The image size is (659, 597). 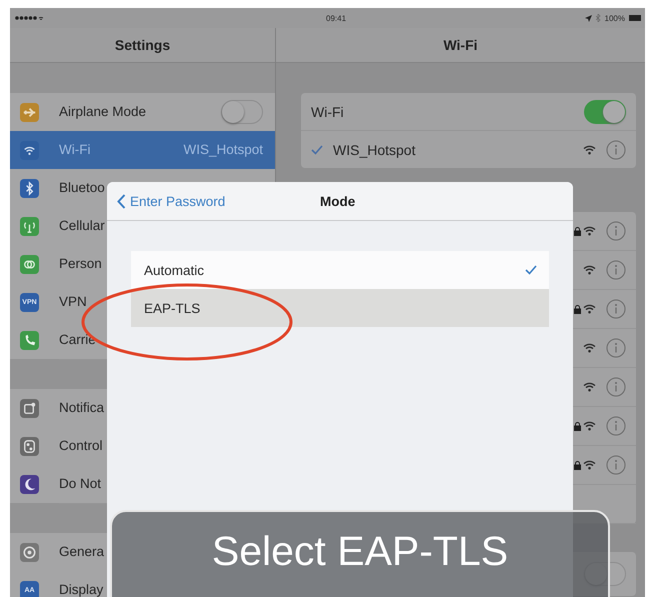 What do you see at coordinates (360, 552) in the screenshot?
I see `caption-text: Select EAP-TLS` at bounding box center [360, 552].